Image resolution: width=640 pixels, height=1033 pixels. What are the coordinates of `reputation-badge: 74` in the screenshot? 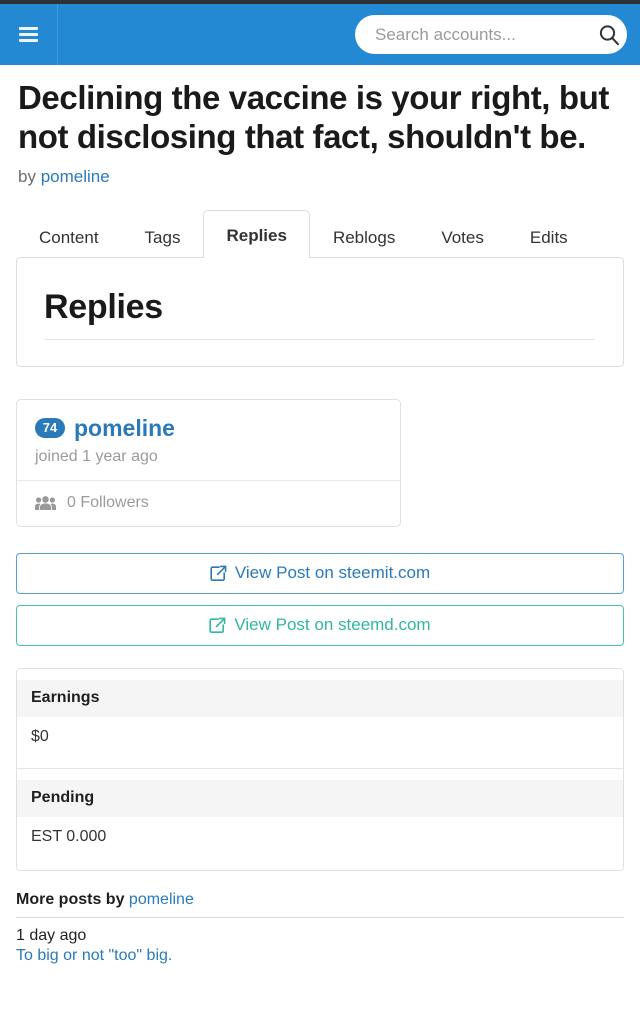 It's located at (50, 428).